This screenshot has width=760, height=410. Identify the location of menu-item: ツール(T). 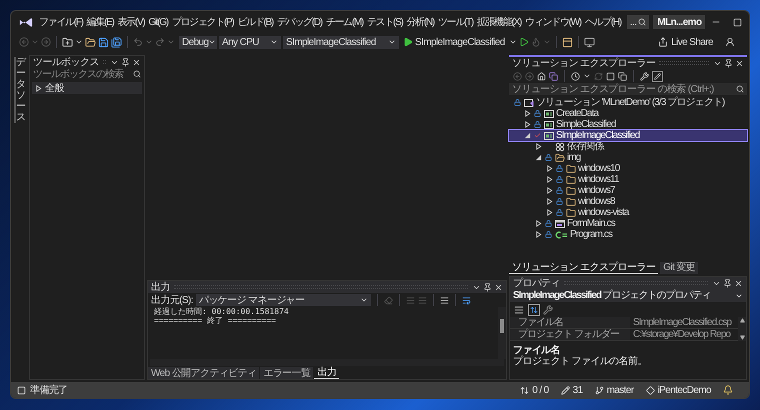
(455, 22).